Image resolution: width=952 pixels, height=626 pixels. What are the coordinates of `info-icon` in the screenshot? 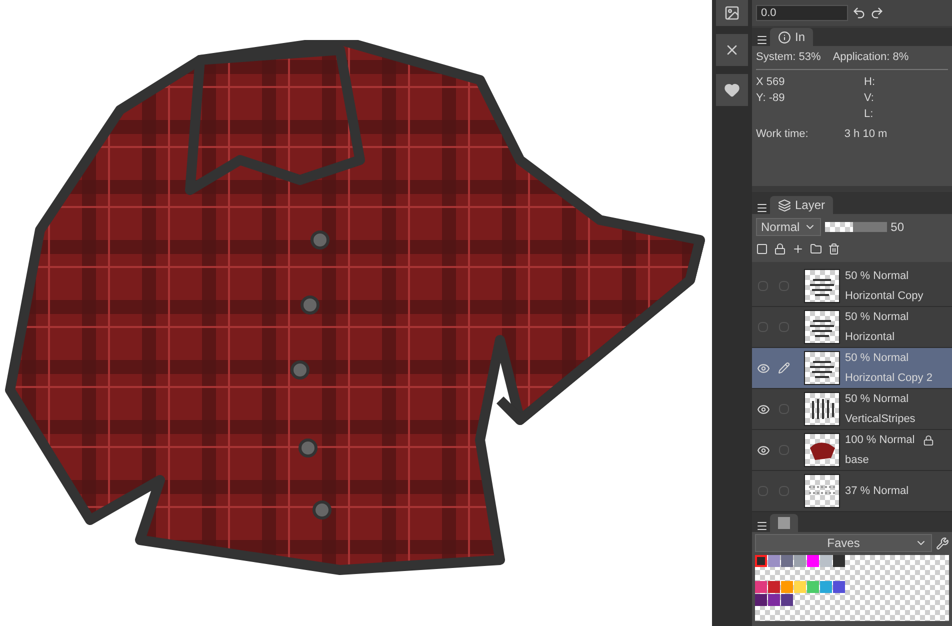 It's located at (784, 37).